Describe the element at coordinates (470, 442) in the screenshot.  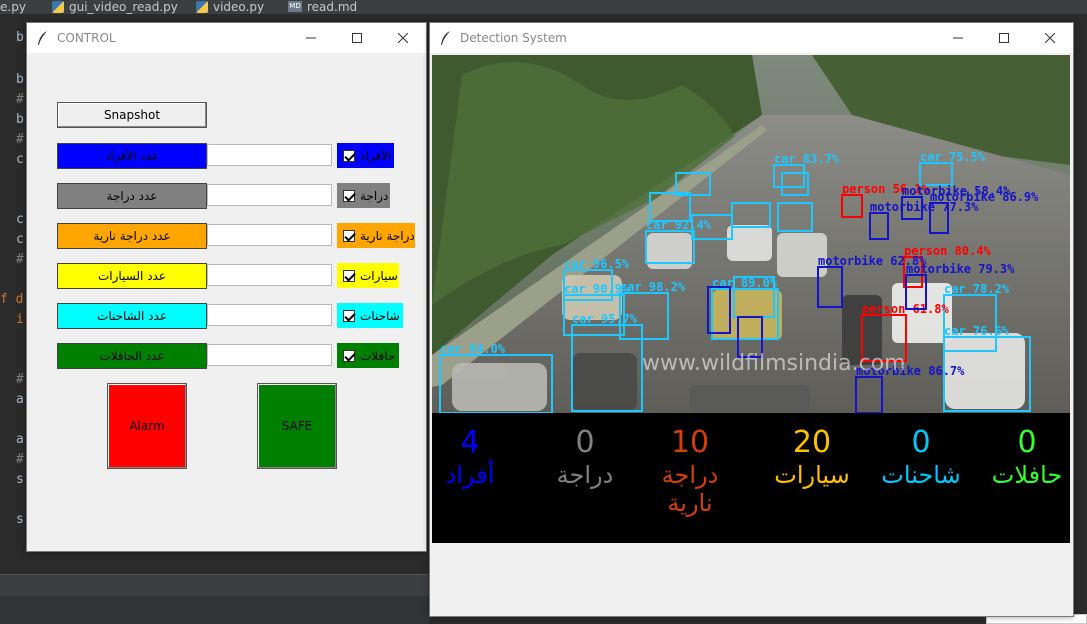
I see `count-number: 4` at that location.